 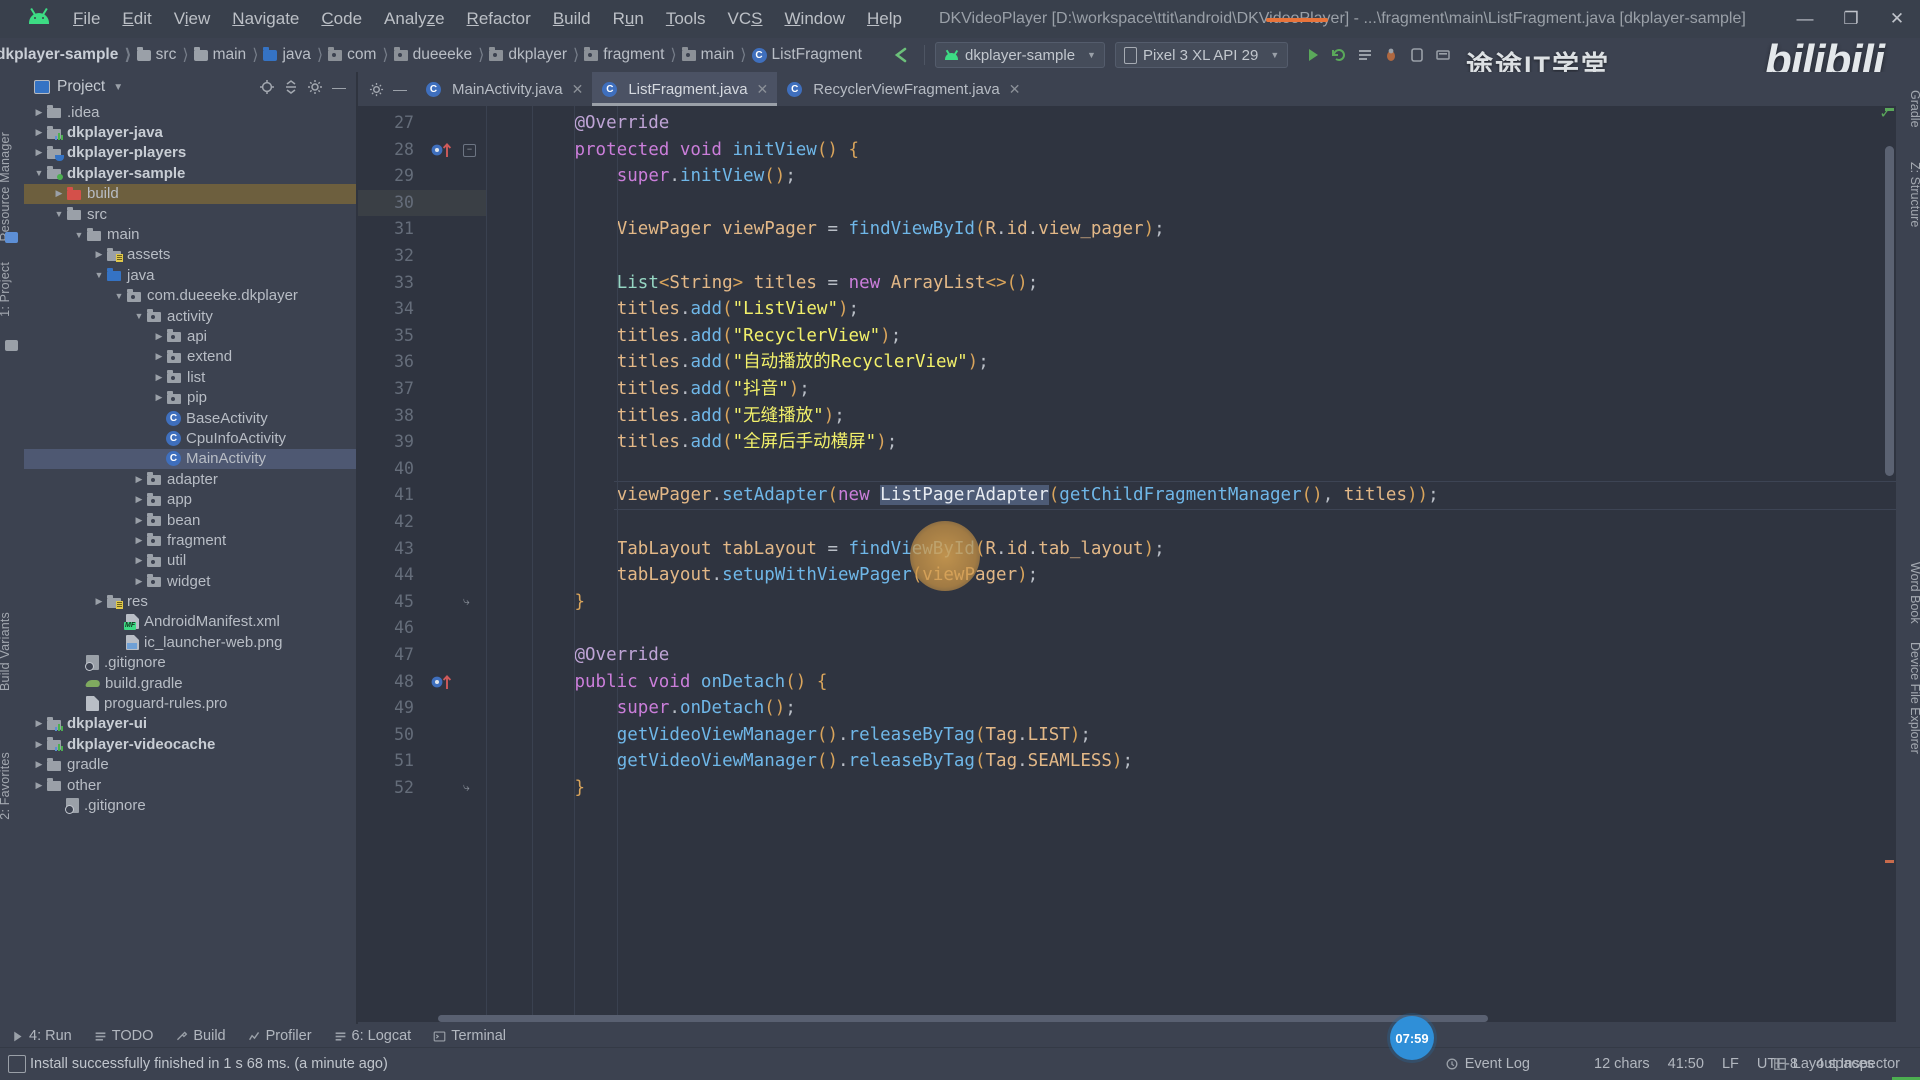 I want to click on status-position: 41:50, so click(x=1686, y=1064).